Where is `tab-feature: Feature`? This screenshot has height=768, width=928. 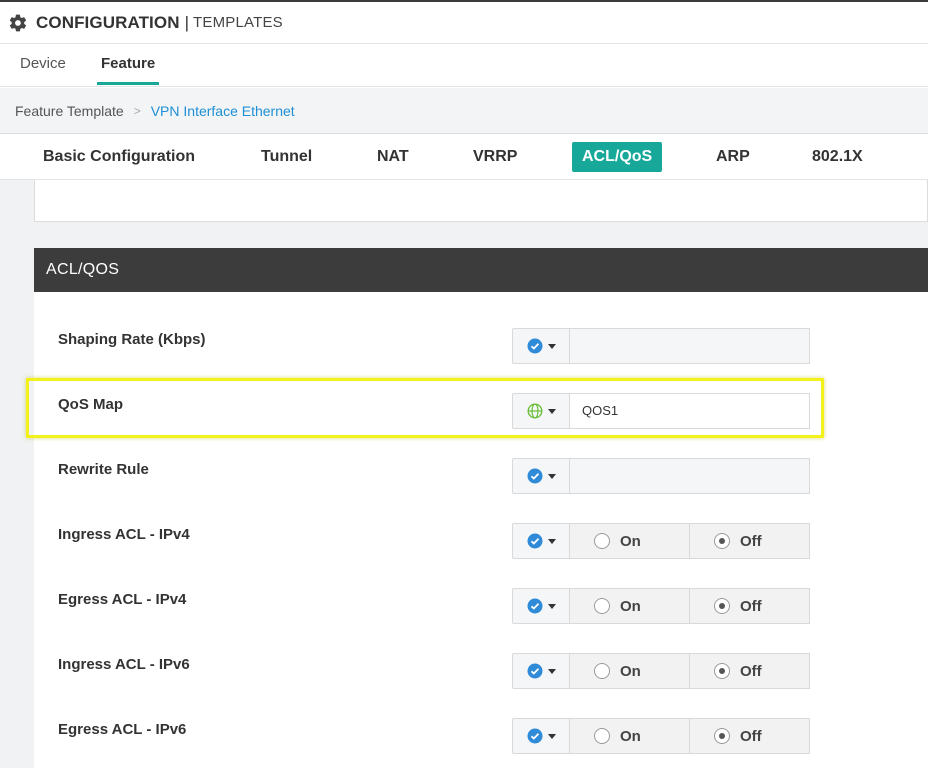
tab-feature: Feature is located at coordinates (128, 70).